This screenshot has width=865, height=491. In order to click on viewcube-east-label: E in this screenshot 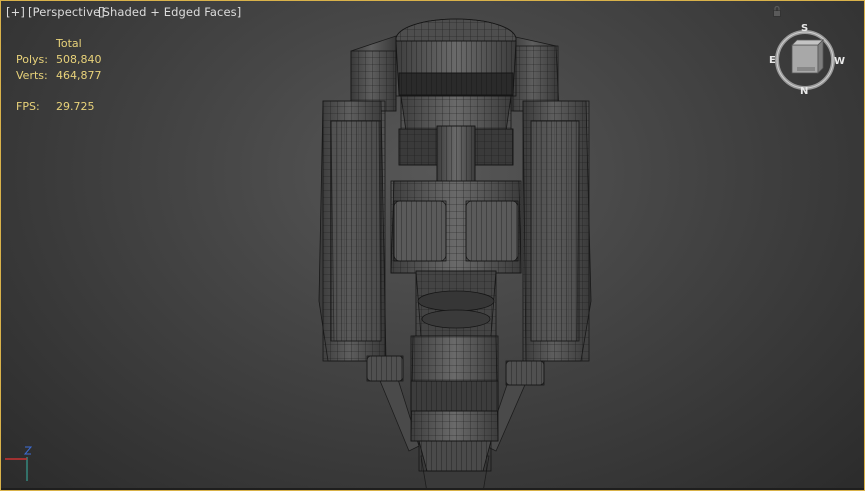, I will do `click(772, 60)`.